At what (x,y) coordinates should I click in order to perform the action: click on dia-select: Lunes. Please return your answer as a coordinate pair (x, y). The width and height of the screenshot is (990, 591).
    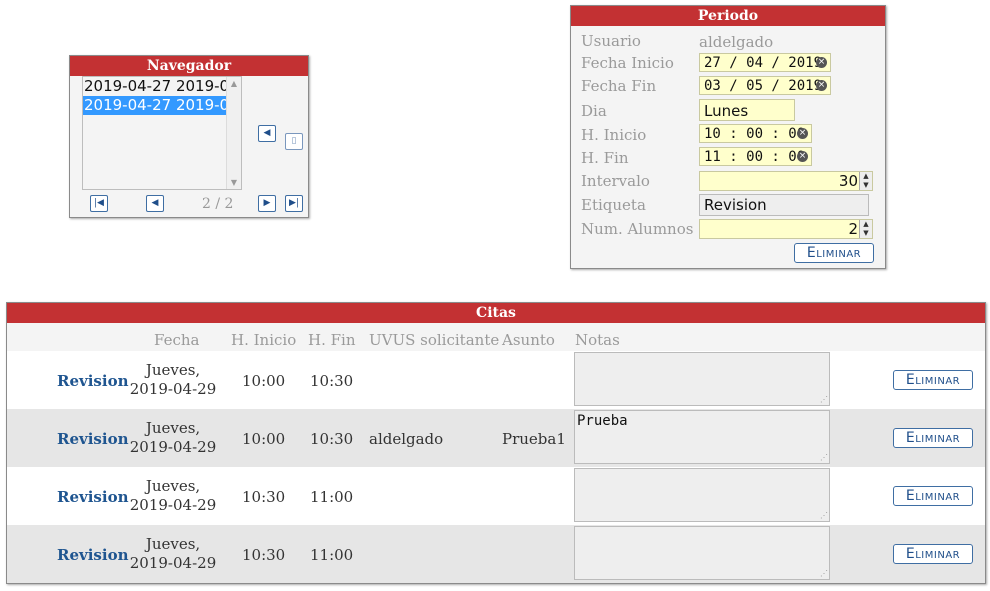
    Looking at the image, I should click on (747, 110).